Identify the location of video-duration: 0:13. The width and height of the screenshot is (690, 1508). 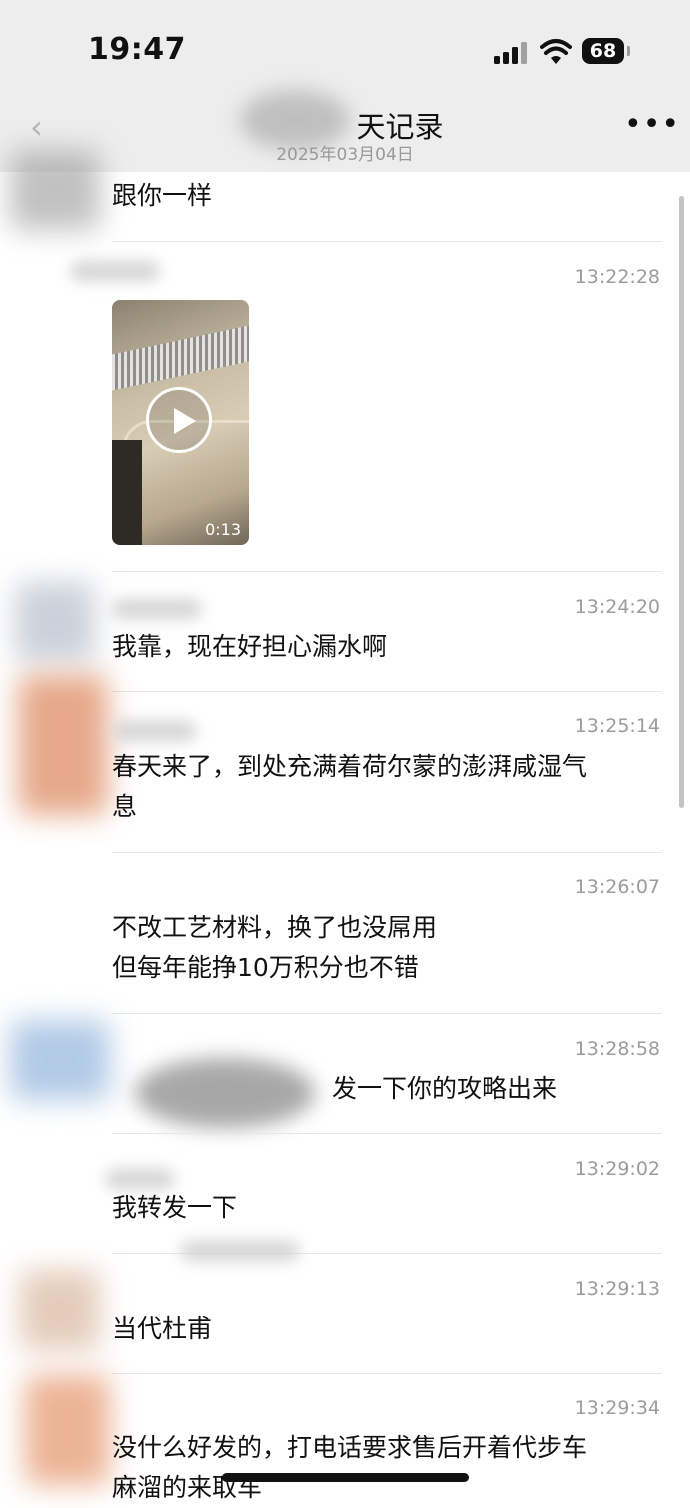
(223, 529).